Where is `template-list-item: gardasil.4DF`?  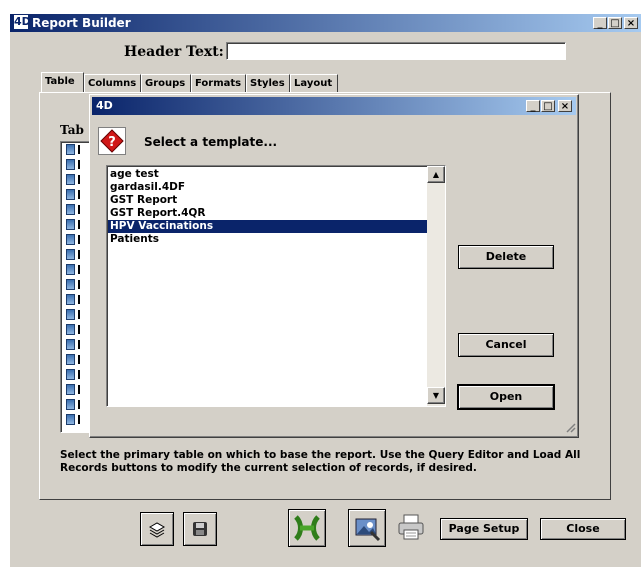 template-list-item: gardasil.4DF is located at coordinates (268, 187).